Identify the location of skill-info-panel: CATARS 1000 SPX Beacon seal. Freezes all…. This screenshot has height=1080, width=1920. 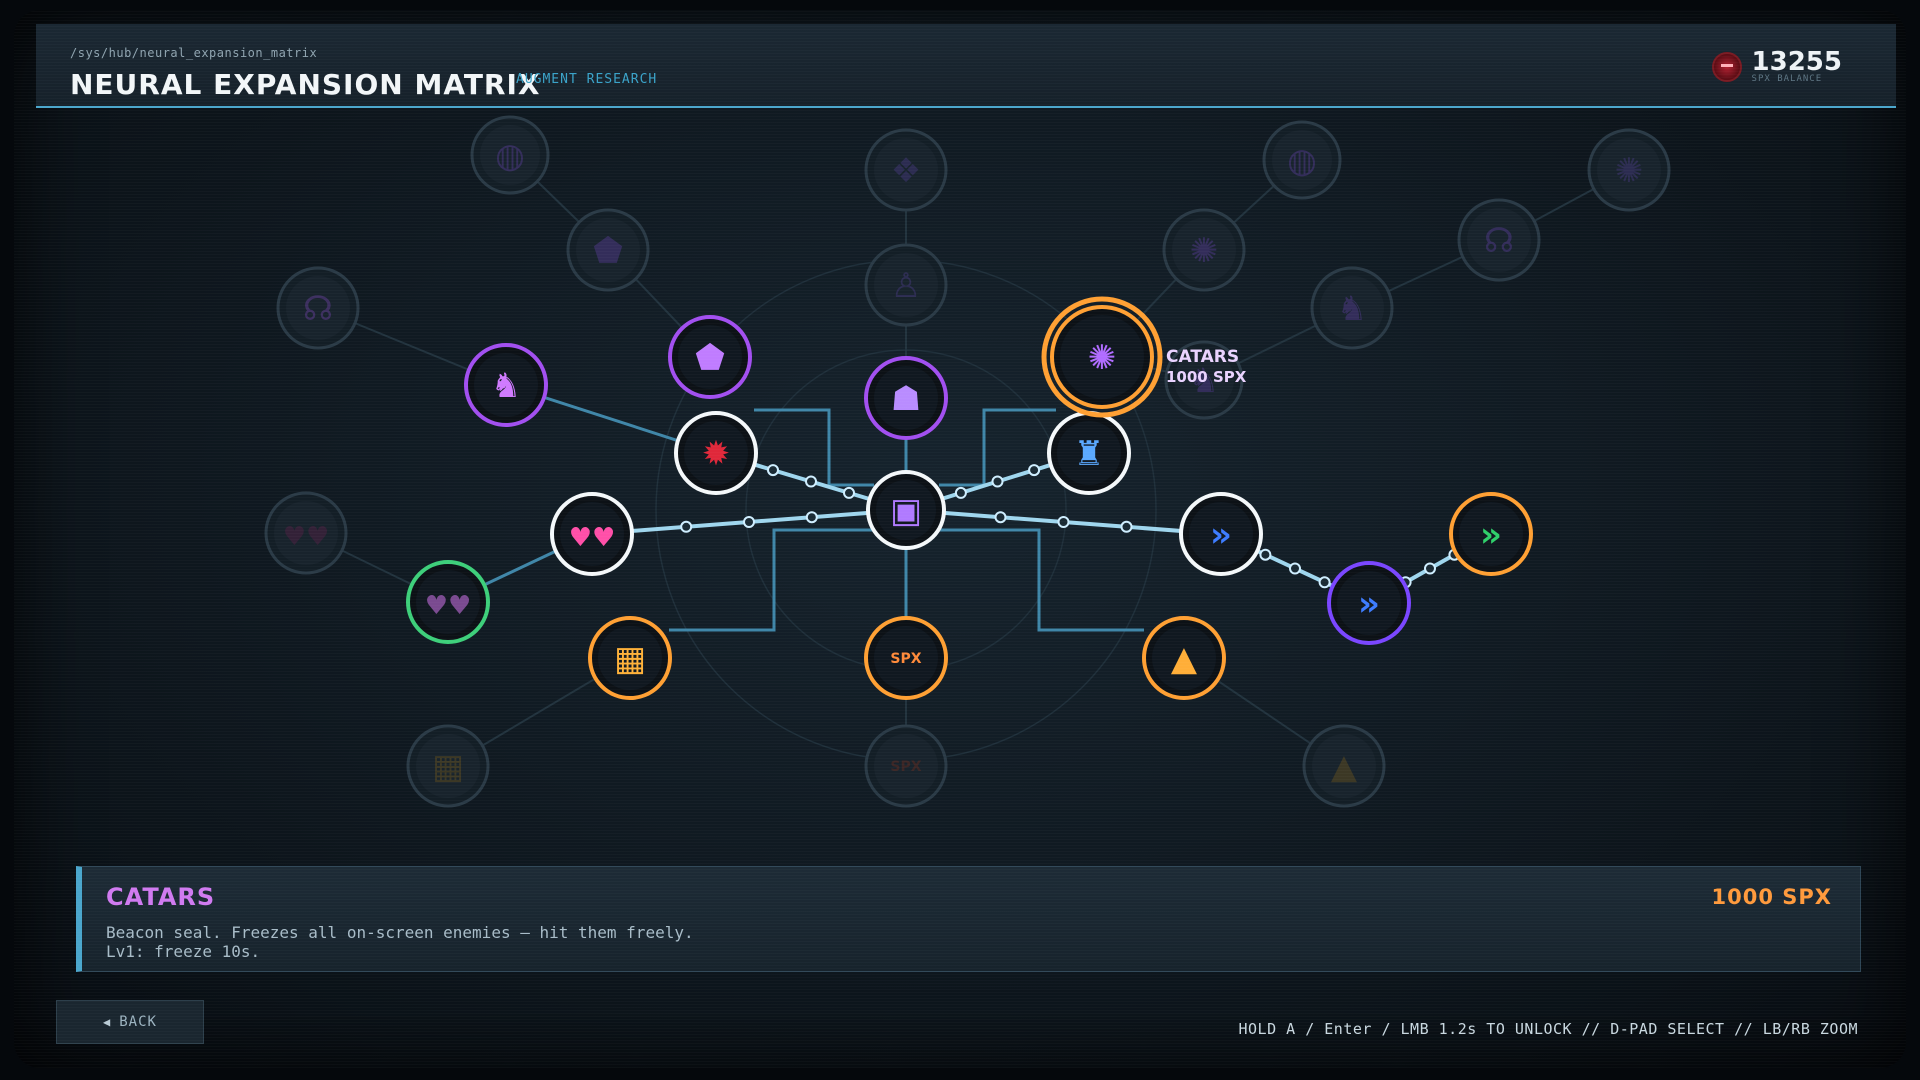
(968, 919).